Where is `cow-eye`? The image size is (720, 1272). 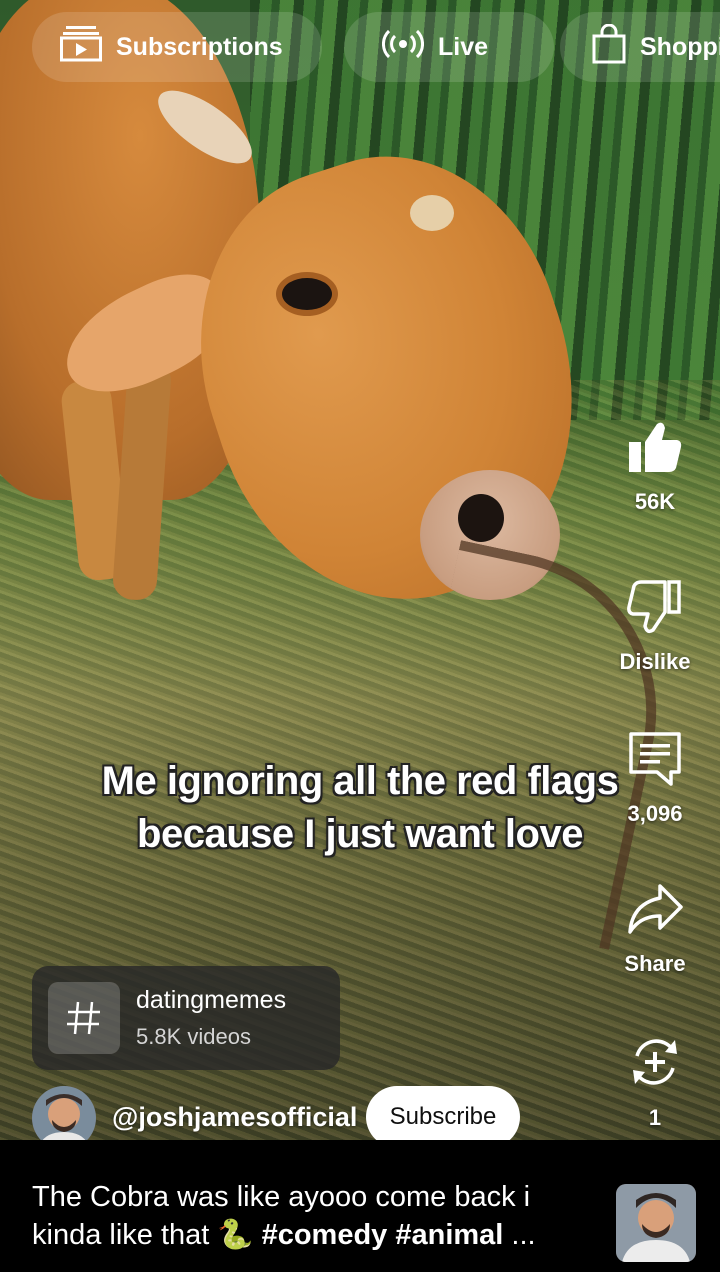 cow-eye is located at coordinates (307, 294).